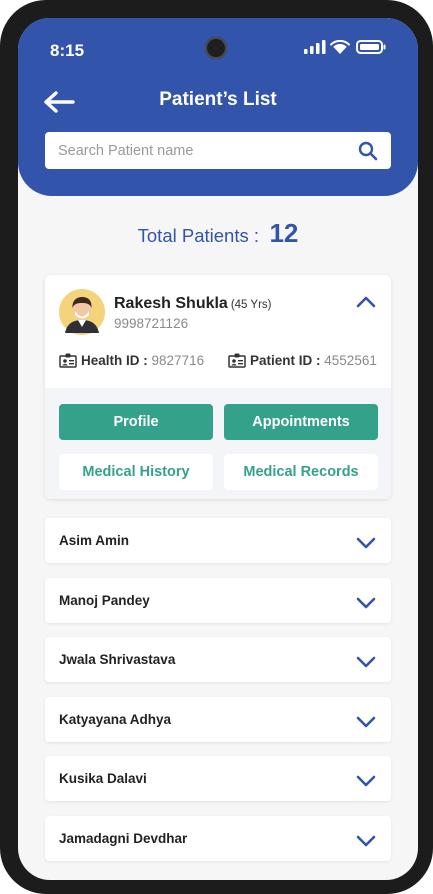 Image resolution: width=433 pixels, height=894 pixels. What do you see at coordinates (114, 360) in the screenshot?
I see `health-id-label: Health ID :` at bounding box center [114, 360].